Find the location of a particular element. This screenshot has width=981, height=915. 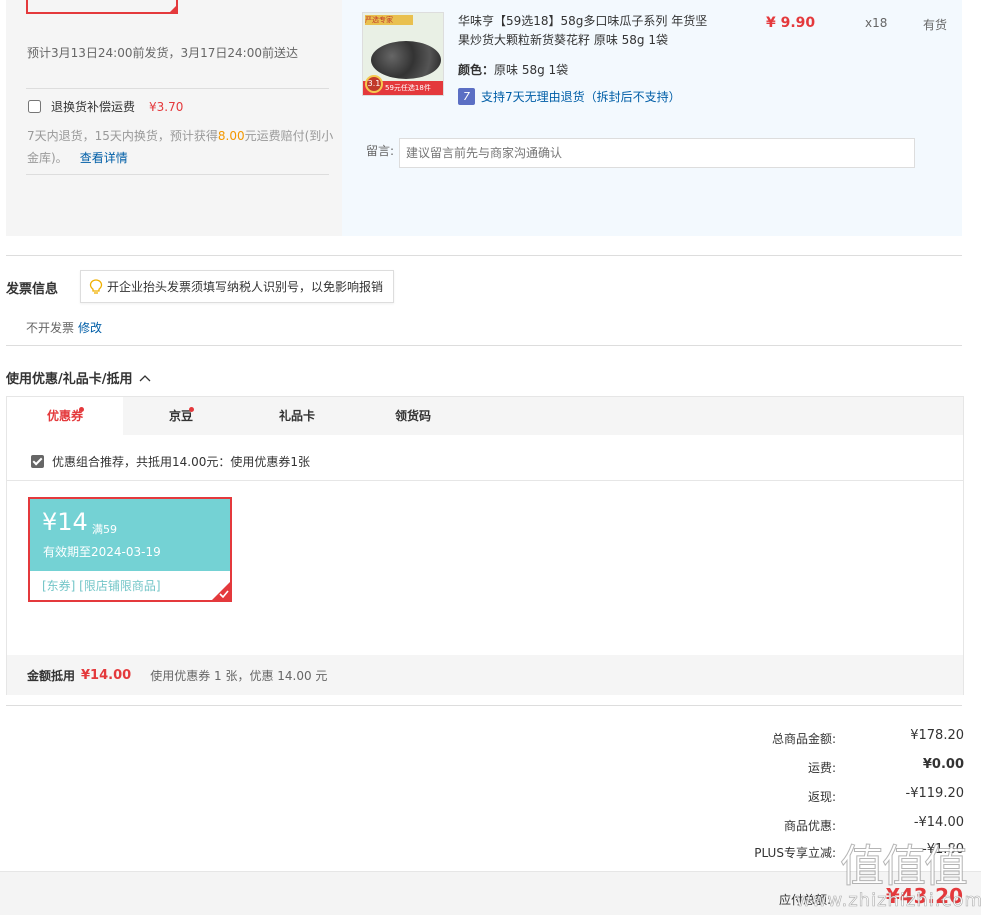

message-label: 留言: is located at coordinates (380, 151).